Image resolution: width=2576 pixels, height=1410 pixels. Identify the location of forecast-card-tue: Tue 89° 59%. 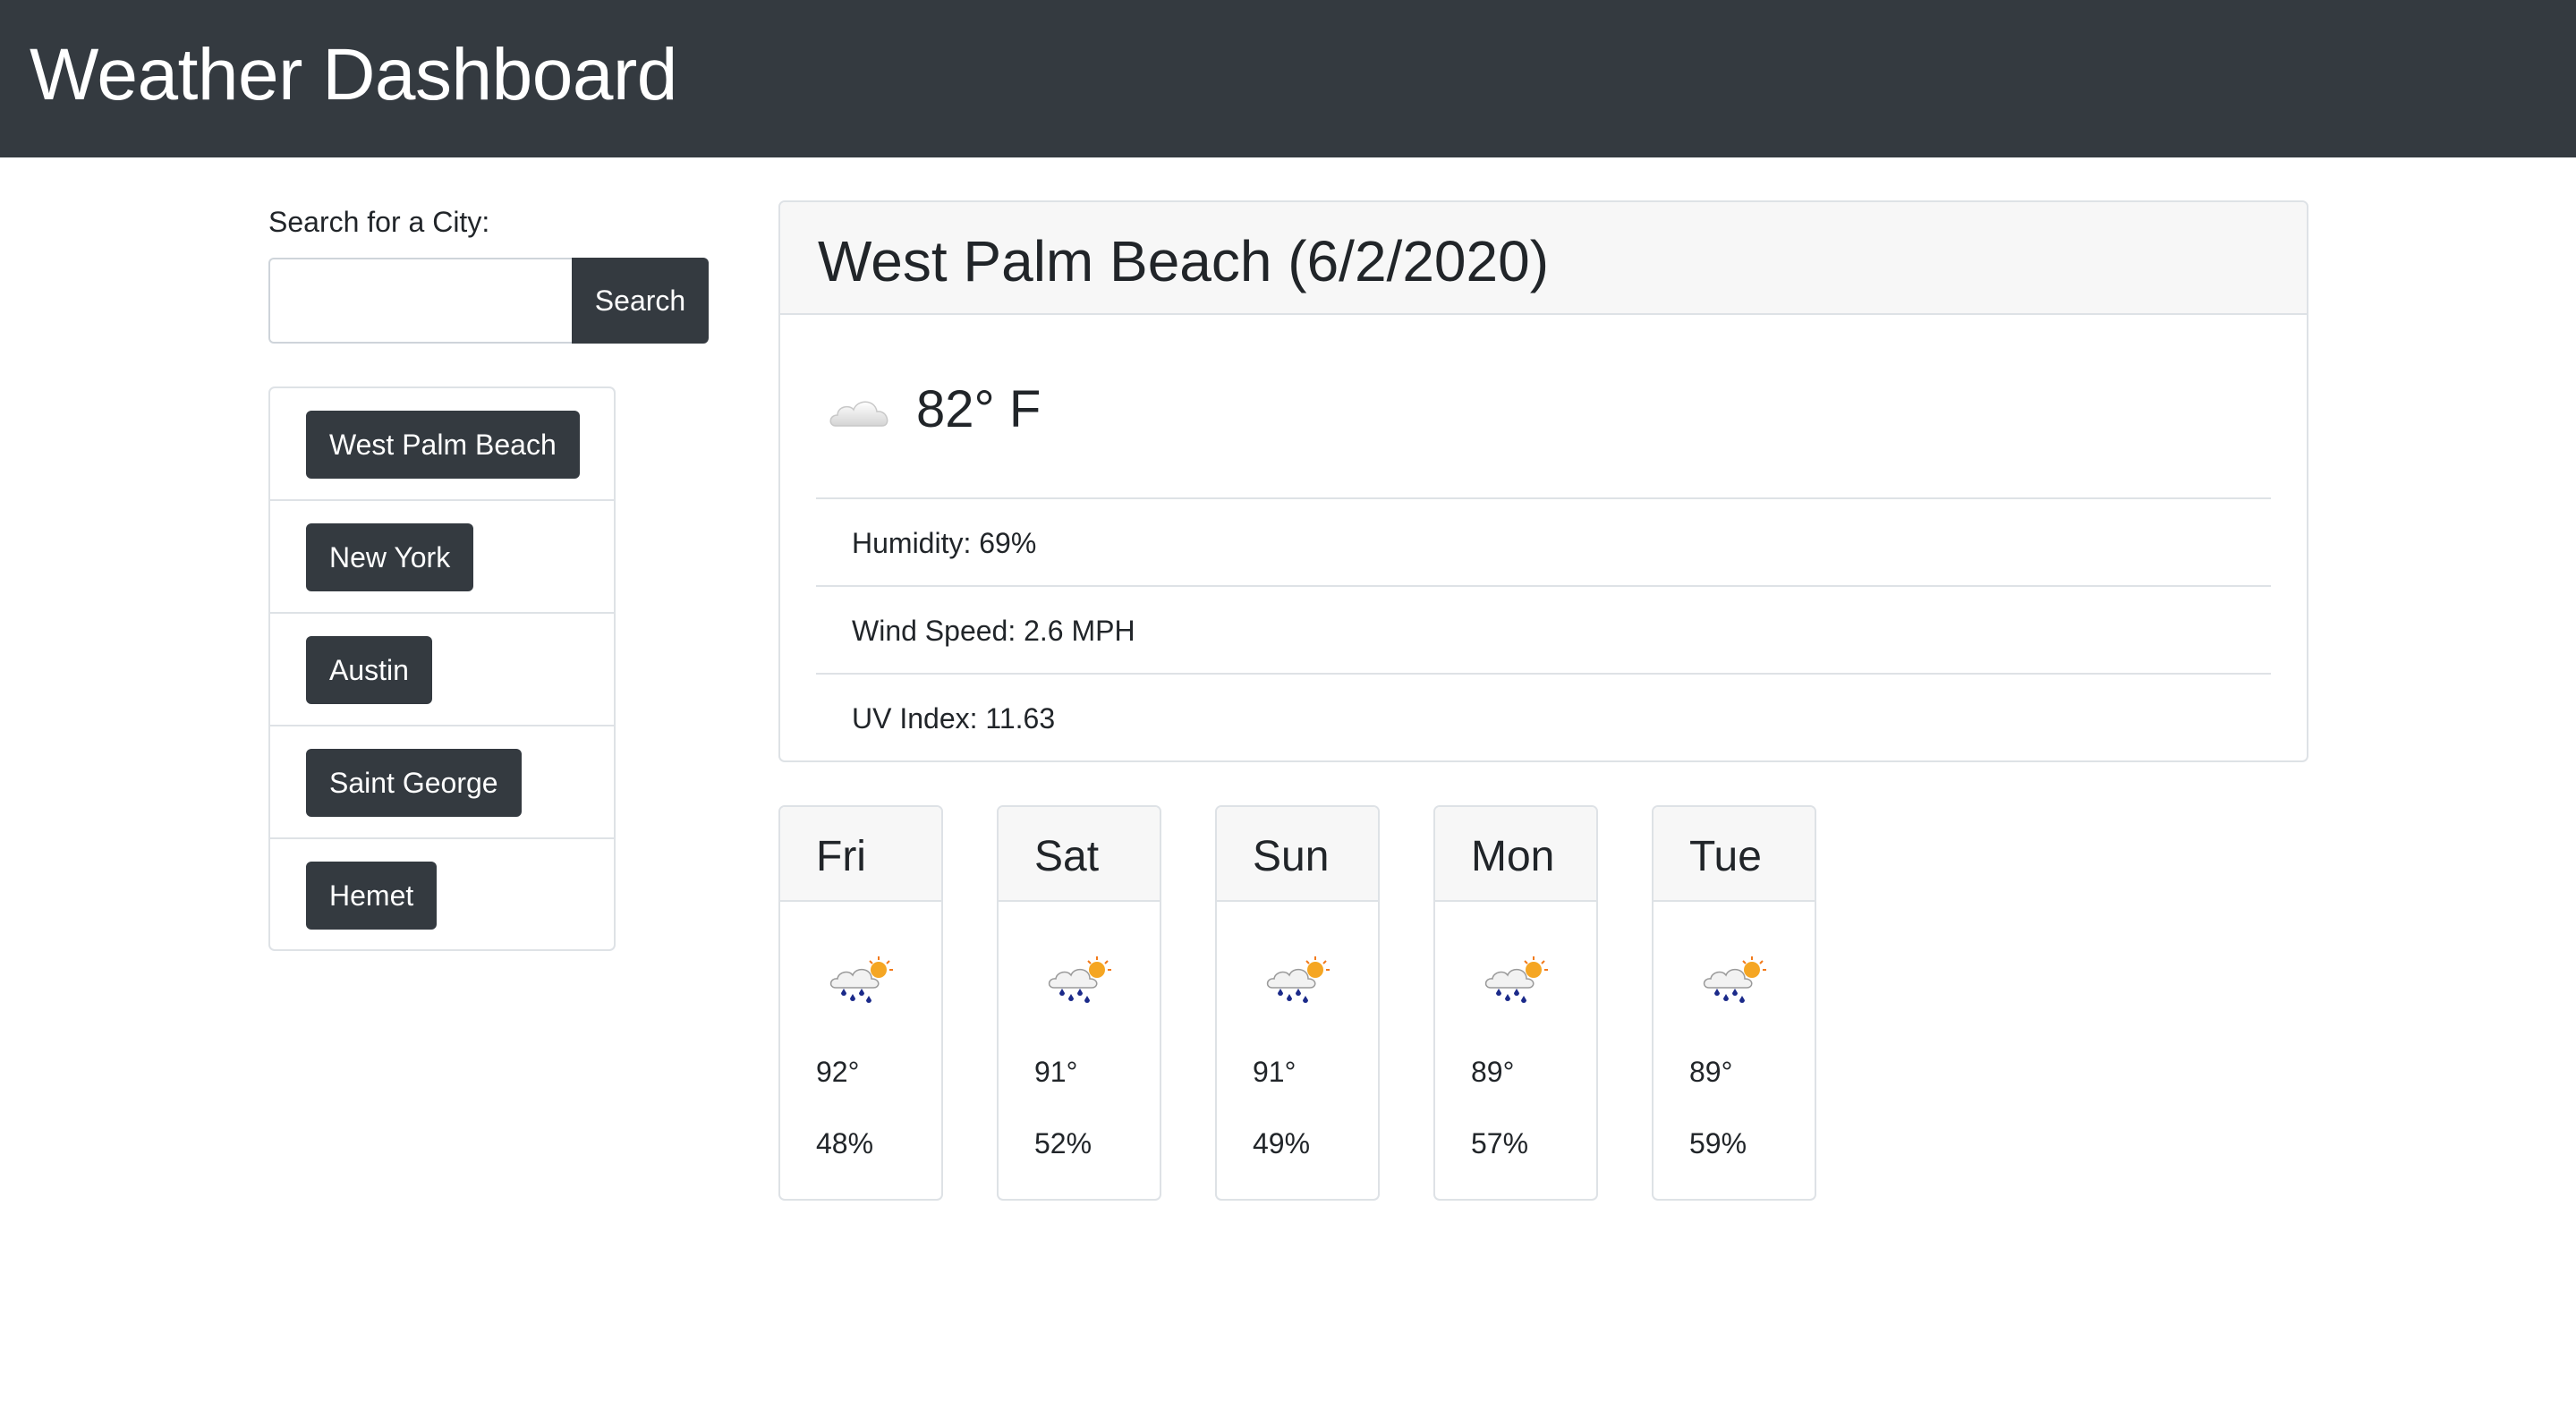
(1734, 1003).